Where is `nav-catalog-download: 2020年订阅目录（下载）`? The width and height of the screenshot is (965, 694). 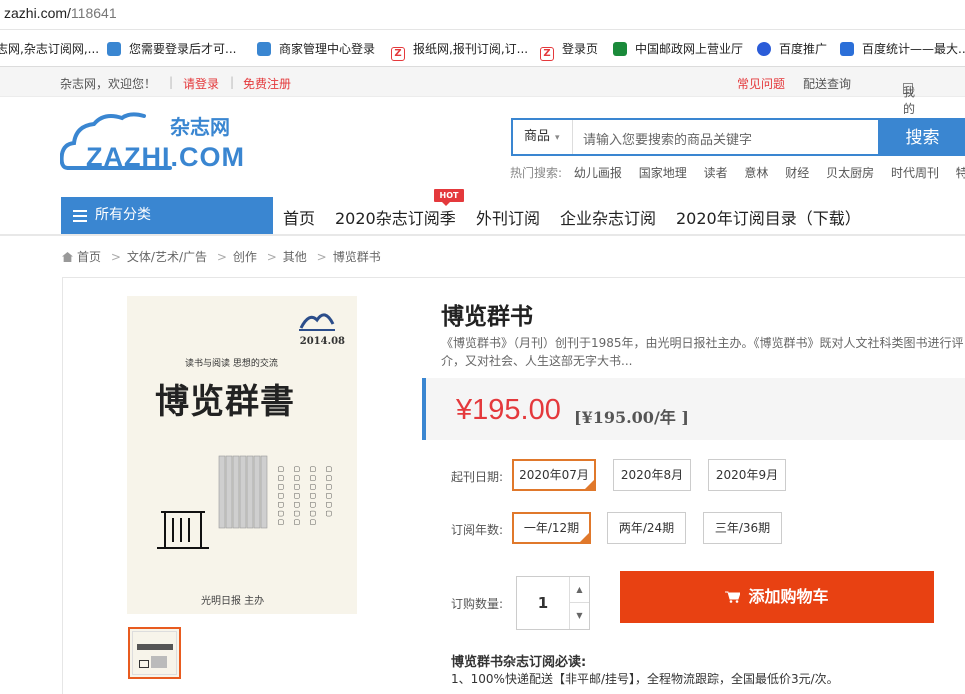
nav-catalog-download: 2020年订阅目录（下载） is located at coordinates (768, 217).